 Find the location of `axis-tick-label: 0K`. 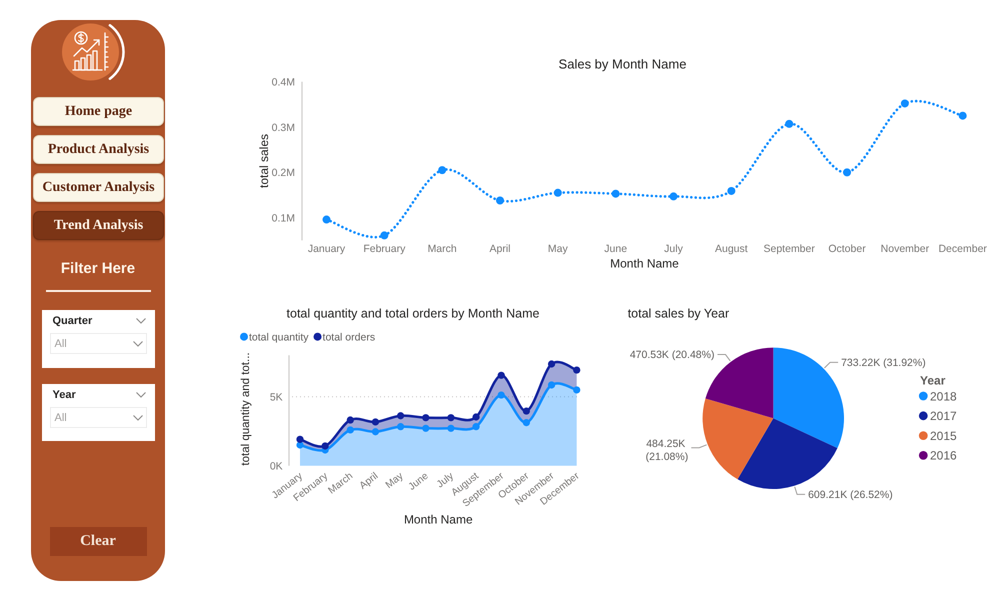

axis-tick-label: 0K is located at coordinates (276, 466).